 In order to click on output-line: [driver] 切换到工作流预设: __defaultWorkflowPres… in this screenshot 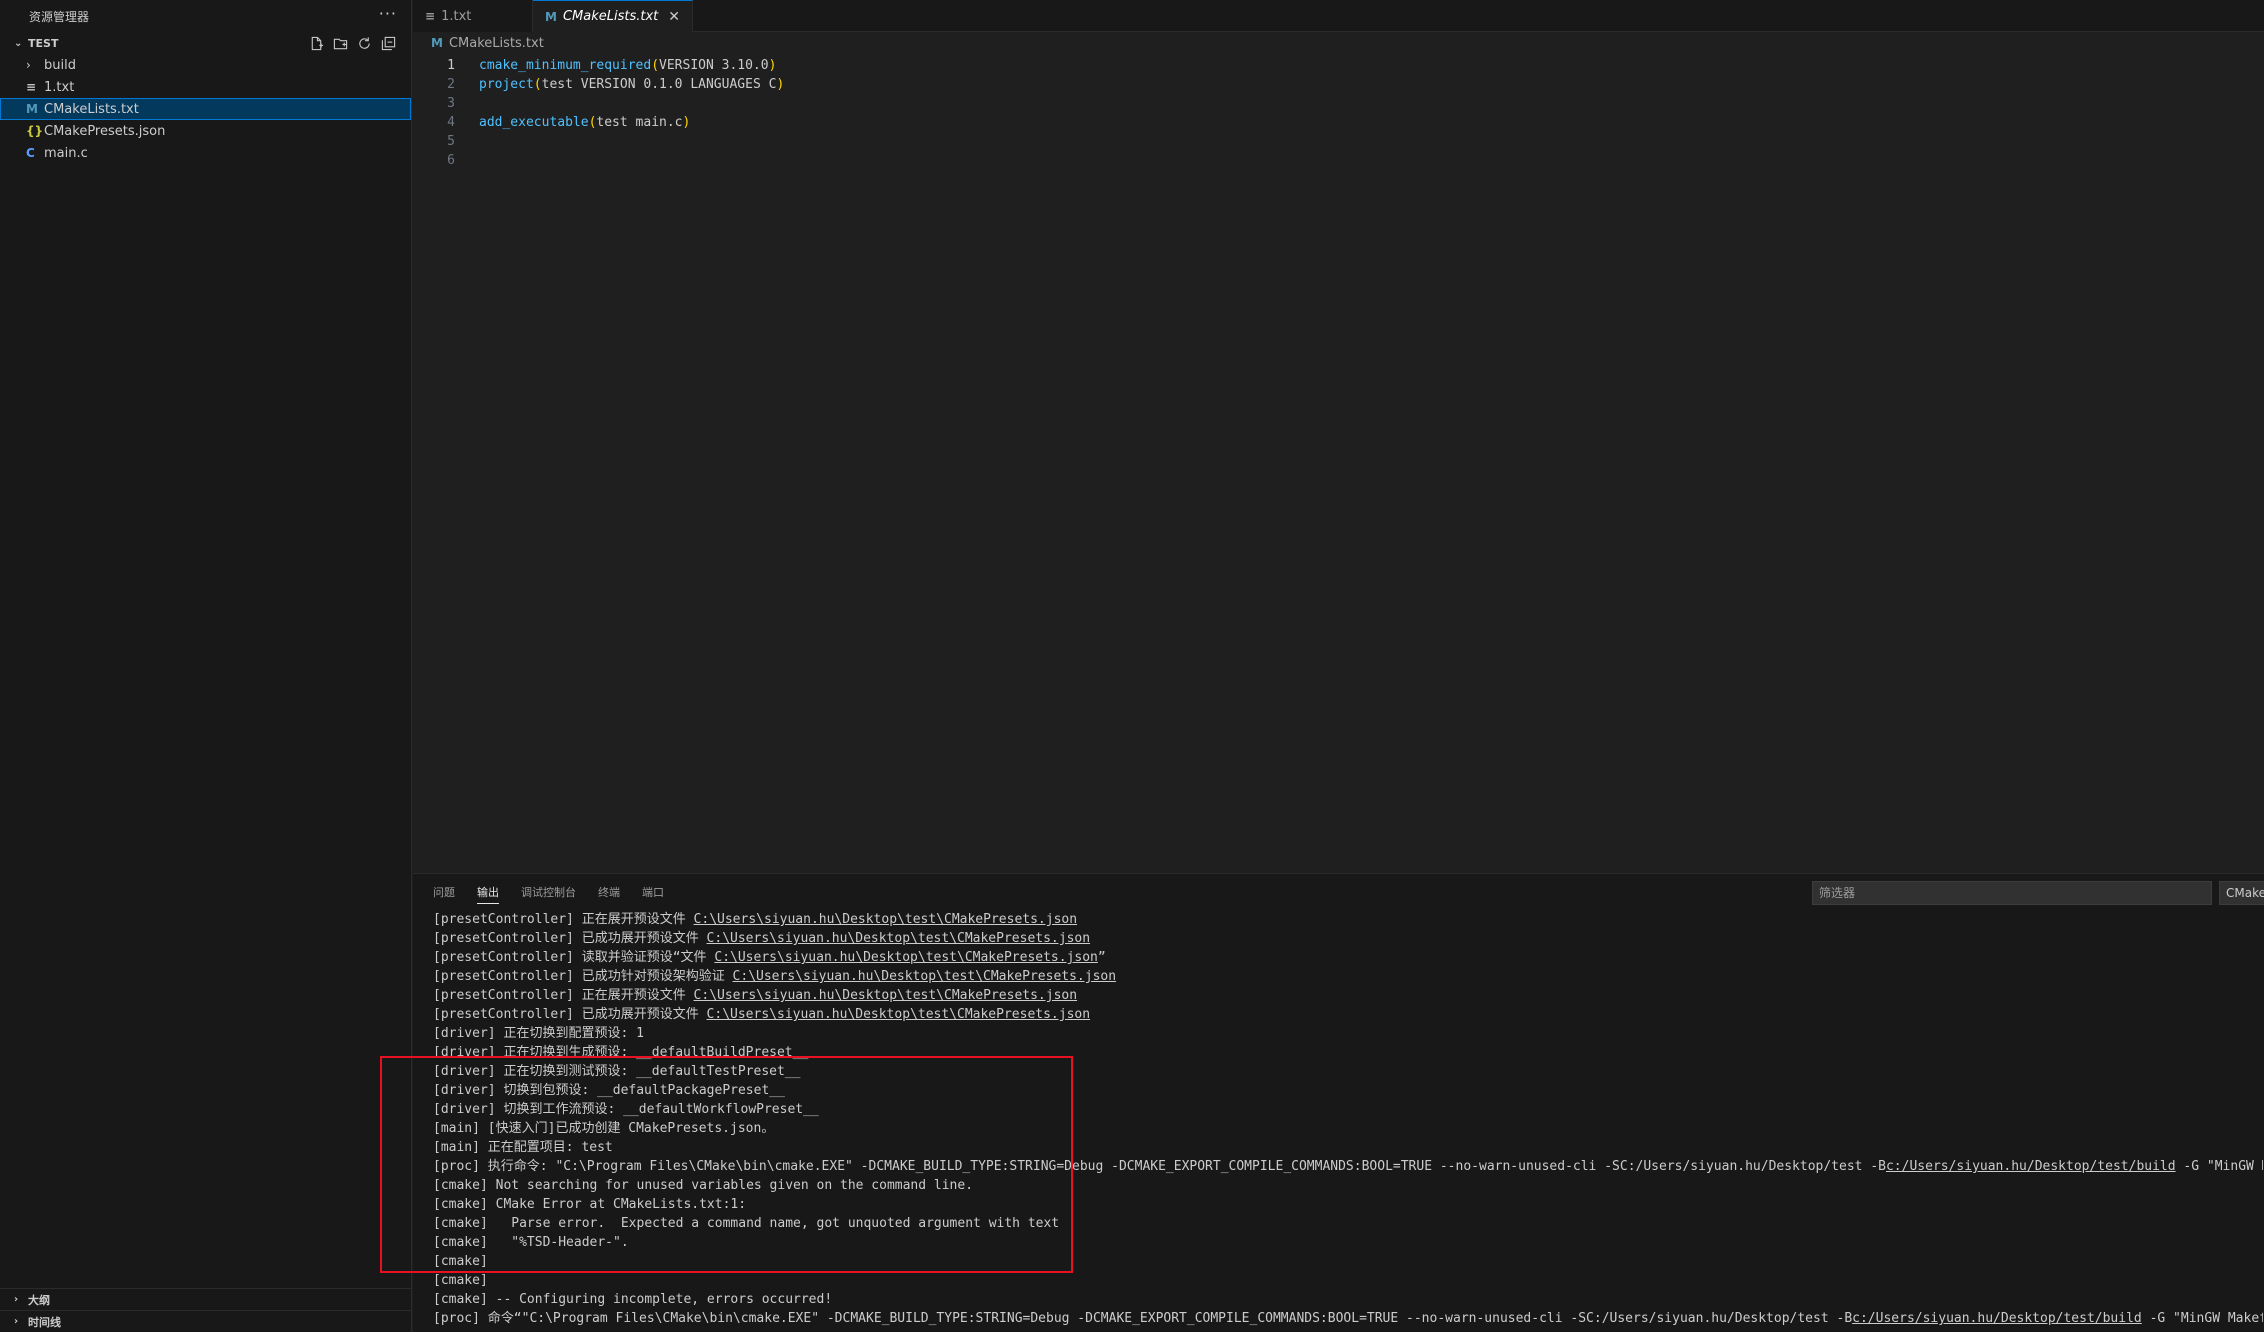, I will do `click(1348, 1109)`.